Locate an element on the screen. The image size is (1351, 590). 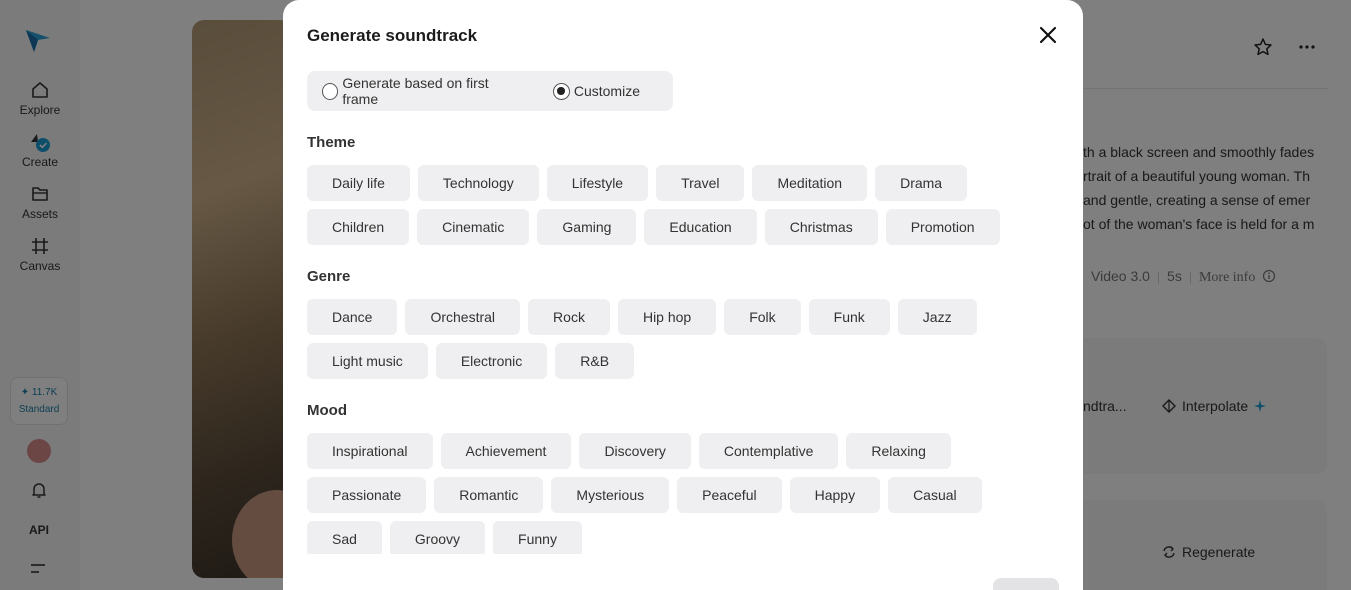
theme-chip: Promotion is located at coordinates (942, 227).